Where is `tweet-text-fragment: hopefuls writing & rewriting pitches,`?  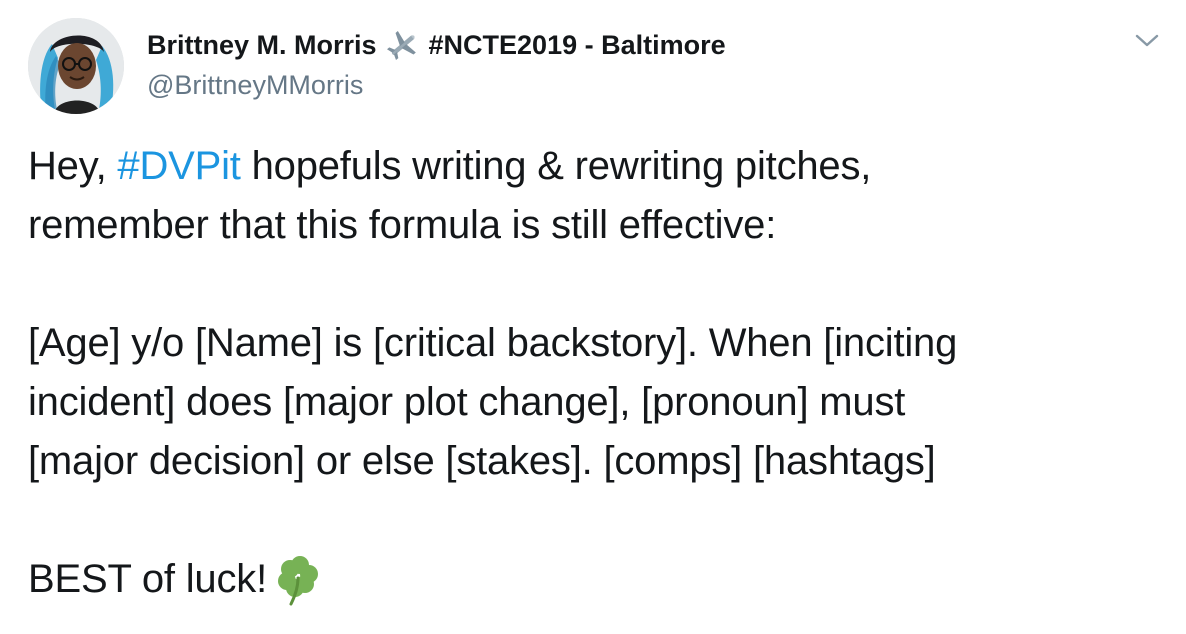 tweet-text-fragment: hopefuls writing & rewriting pitches, is located at coordinates (556, 166).